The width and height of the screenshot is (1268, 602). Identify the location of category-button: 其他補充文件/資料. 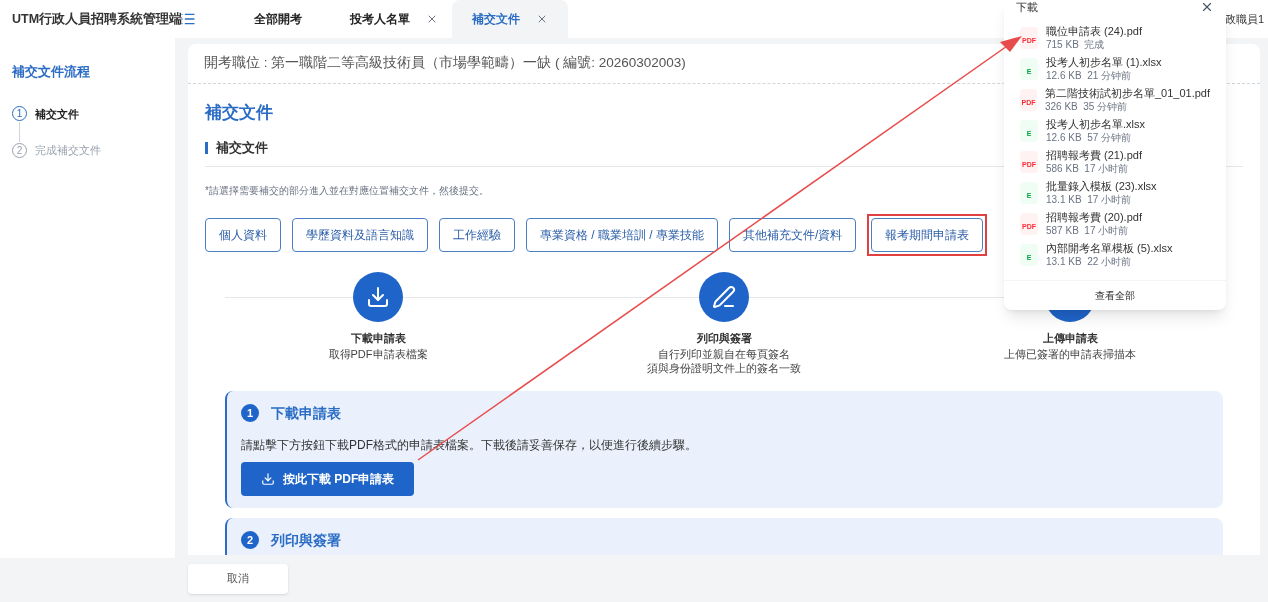
(793, 235).